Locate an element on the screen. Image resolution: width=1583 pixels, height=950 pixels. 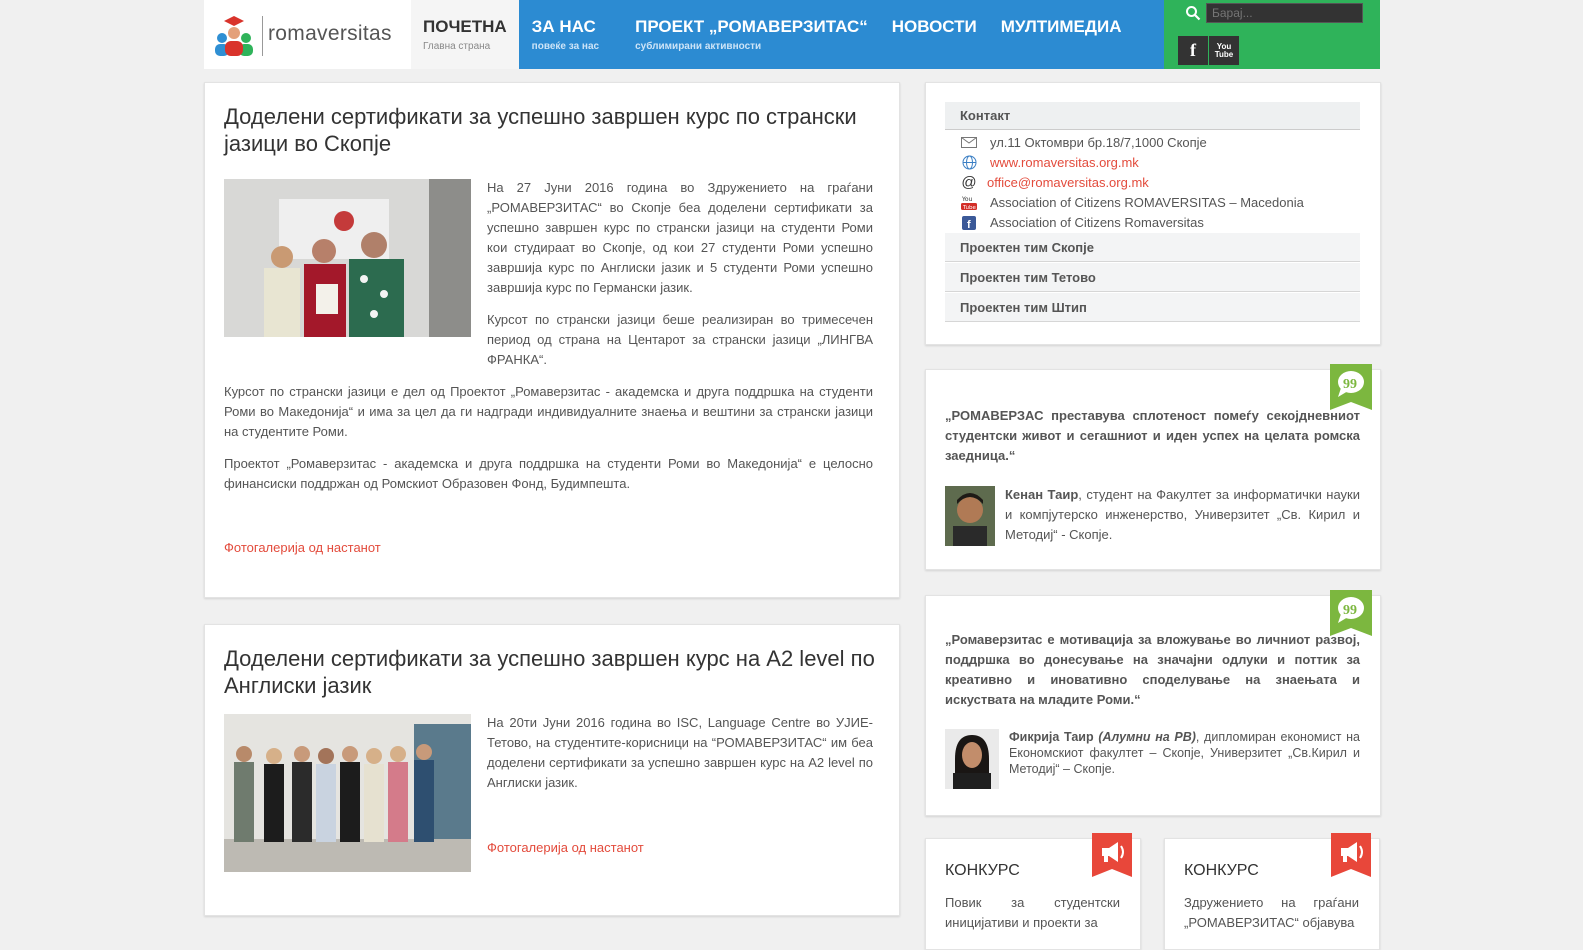
nav-item-news: НОВОСТИ is located at coordinates (934, 34).